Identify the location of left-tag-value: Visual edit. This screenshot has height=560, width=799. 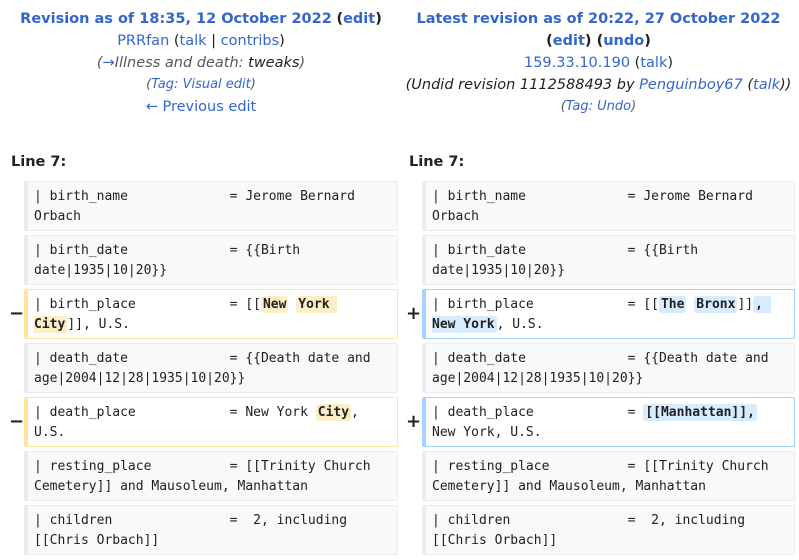
(217, 84).